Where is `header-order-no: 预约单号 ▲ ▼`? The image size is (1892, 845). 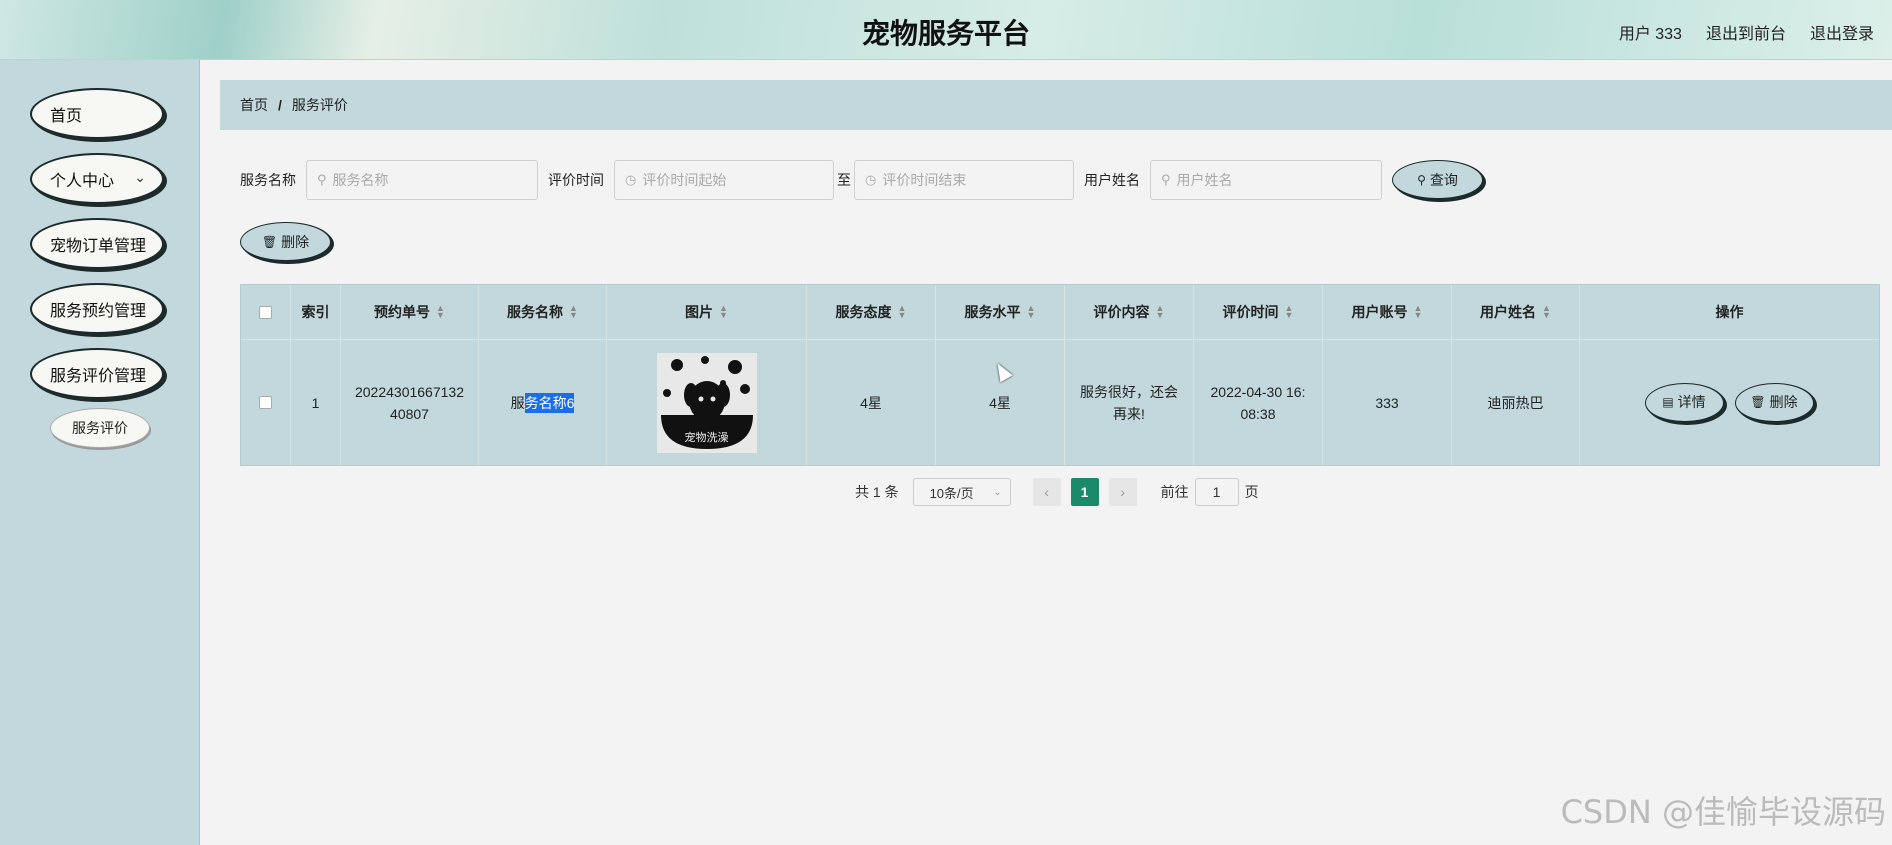 header-order-no: 预约单号 ▲ ▼ is located at coordinates (410, 312).